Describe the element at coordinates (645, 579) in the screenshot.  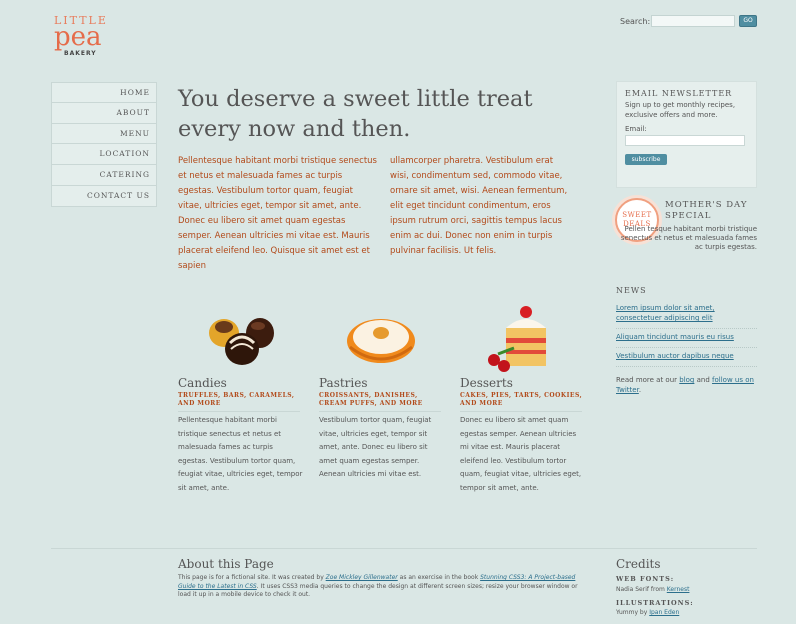
I see `credits-fonts-heading: WEB FONTS:` at that location.